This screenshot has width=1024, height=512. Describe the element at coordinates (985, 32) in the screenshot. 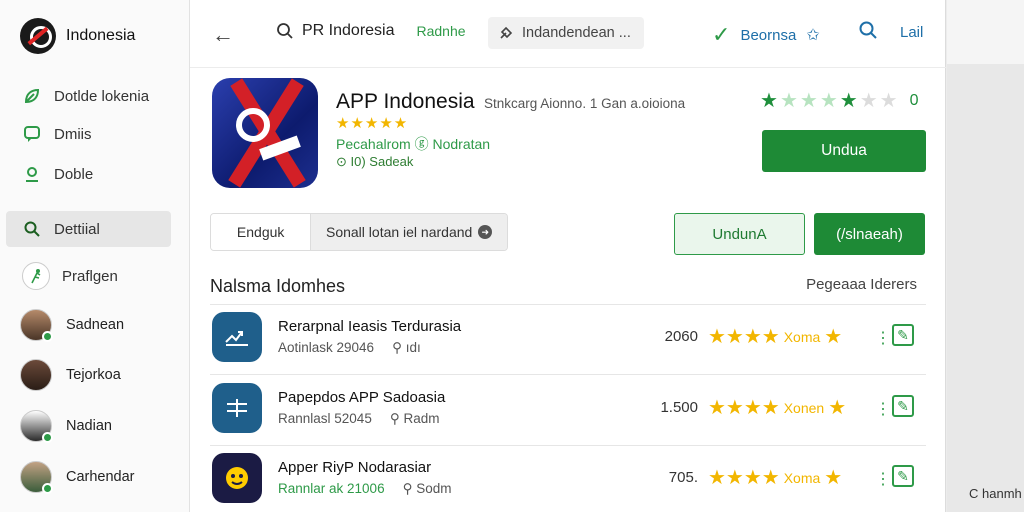

I see `right-gutter-header` at that location.